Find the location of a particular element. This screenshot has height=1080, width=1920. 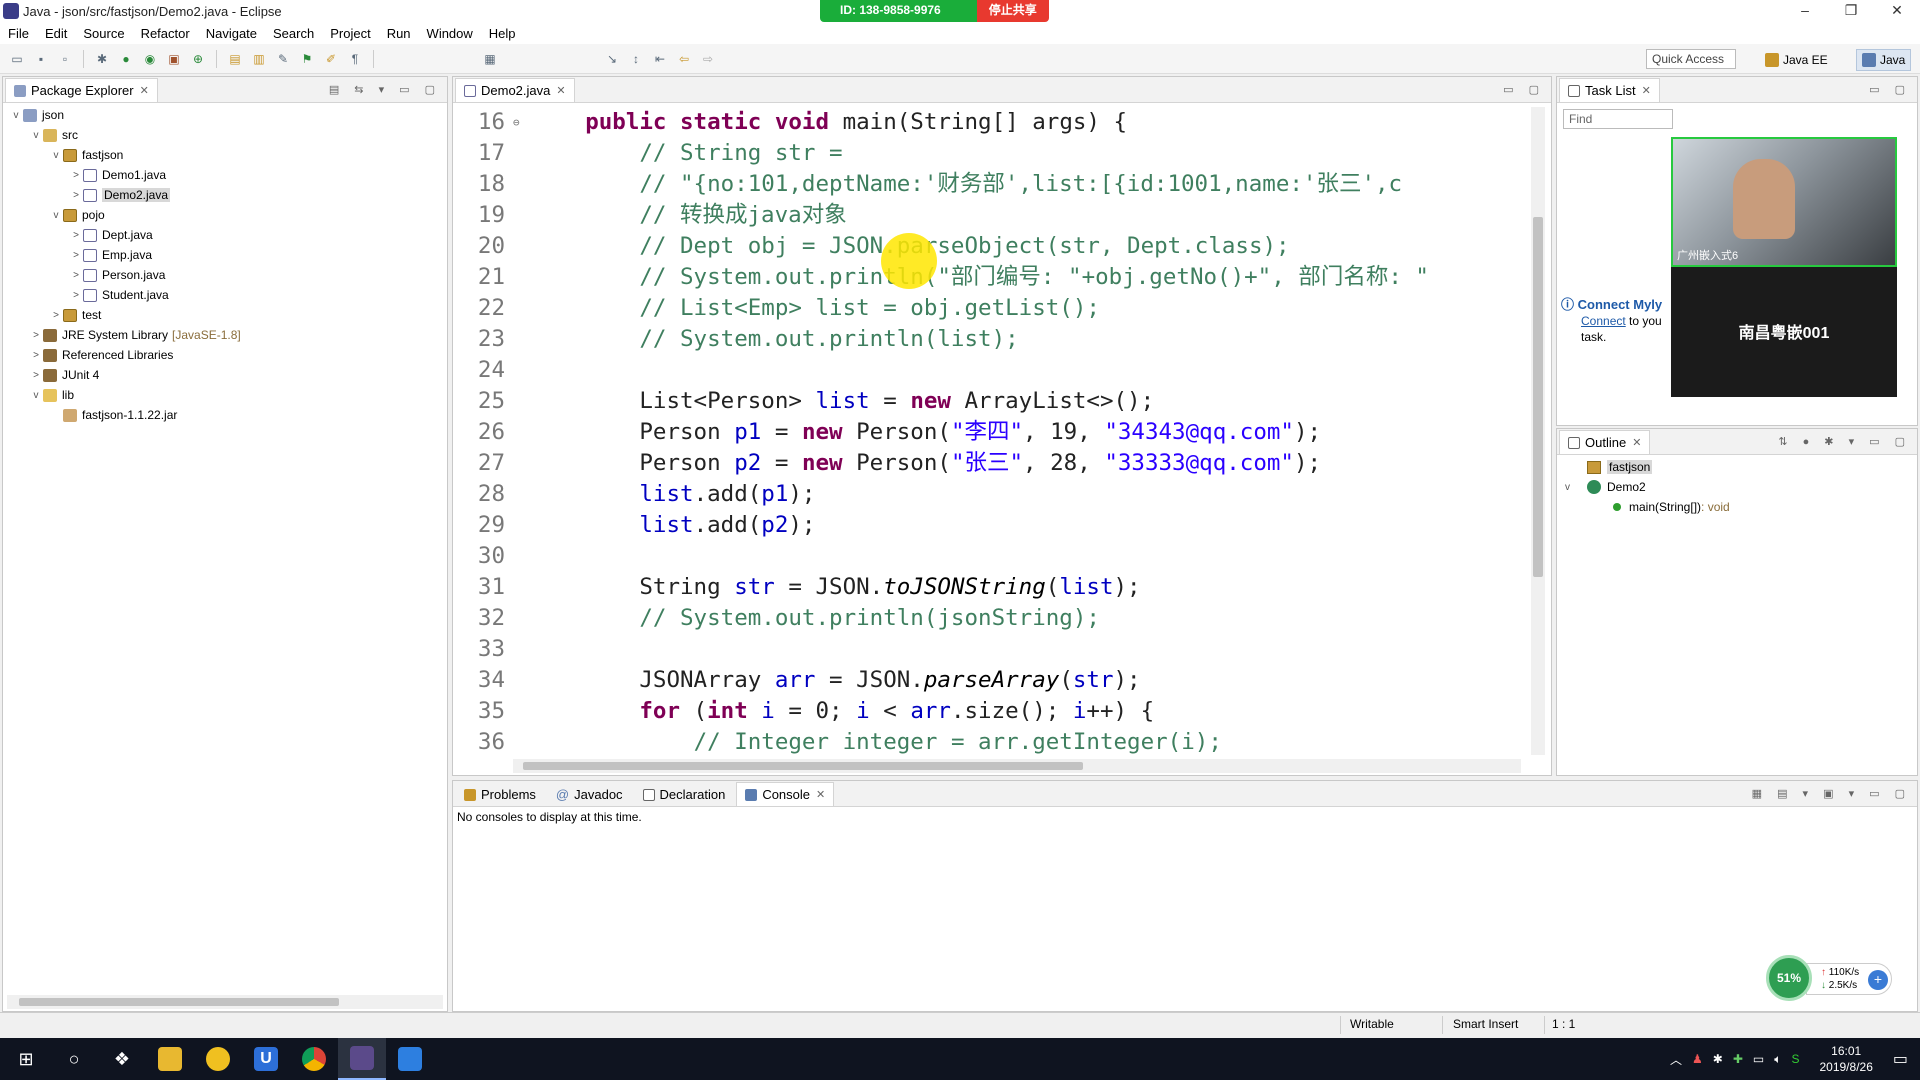

meeting-app-icon is located at coordinates (410, 1059).